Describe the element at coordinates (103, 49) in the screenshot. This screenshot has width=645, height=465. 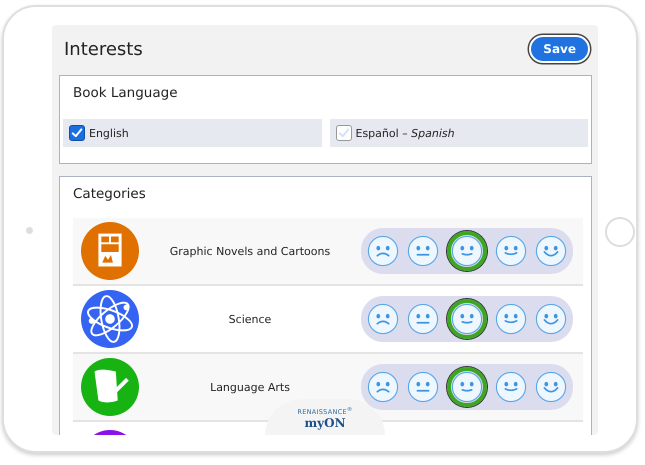
I see `page-title: Interests` at that location.